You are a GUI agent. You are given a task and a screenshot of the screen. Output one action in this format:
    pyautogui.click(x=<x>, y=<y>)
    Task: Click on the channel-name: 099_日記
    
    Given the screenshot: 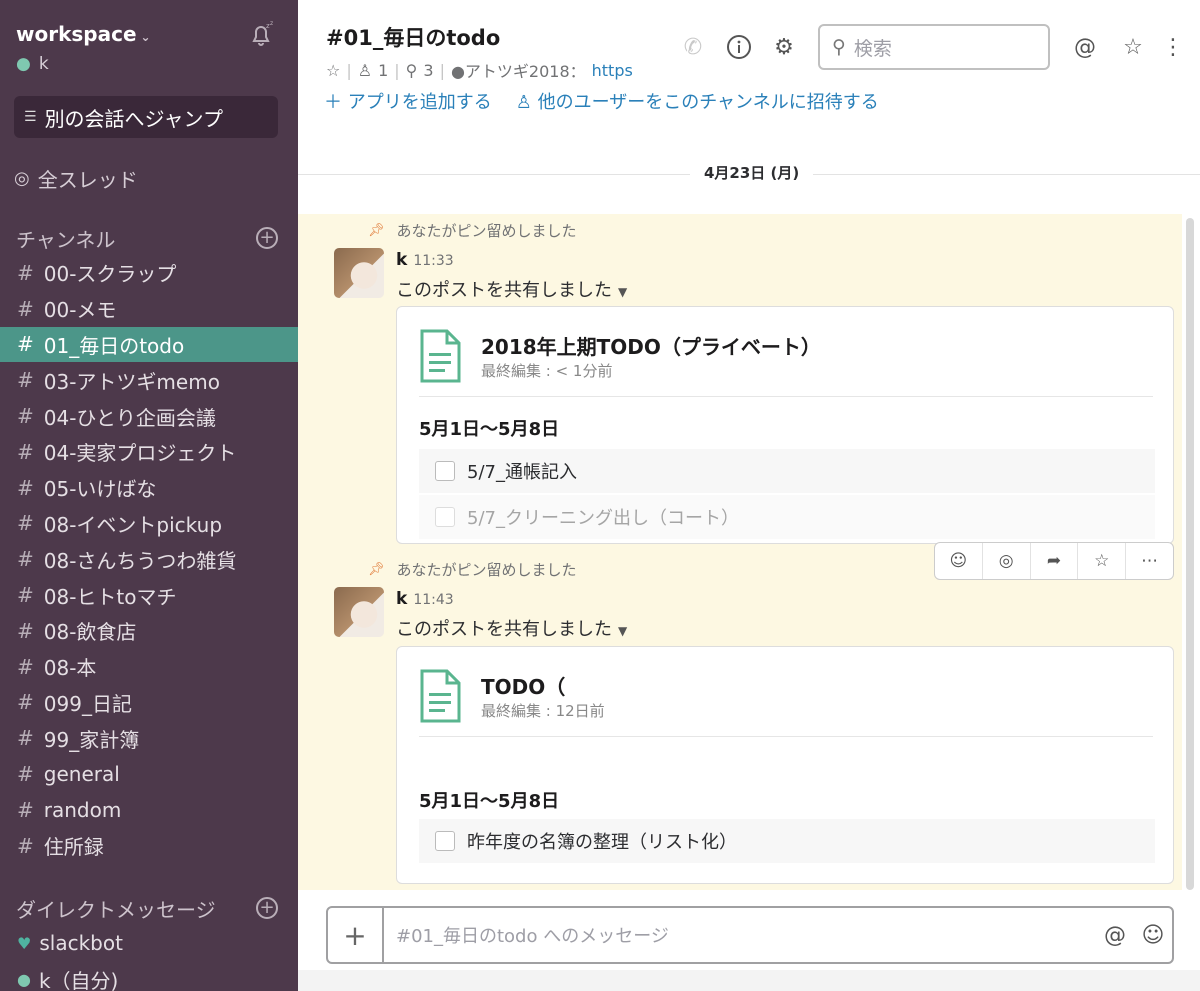 What is the action you would take?
    pyautogui.click(x=87, y=703)
    